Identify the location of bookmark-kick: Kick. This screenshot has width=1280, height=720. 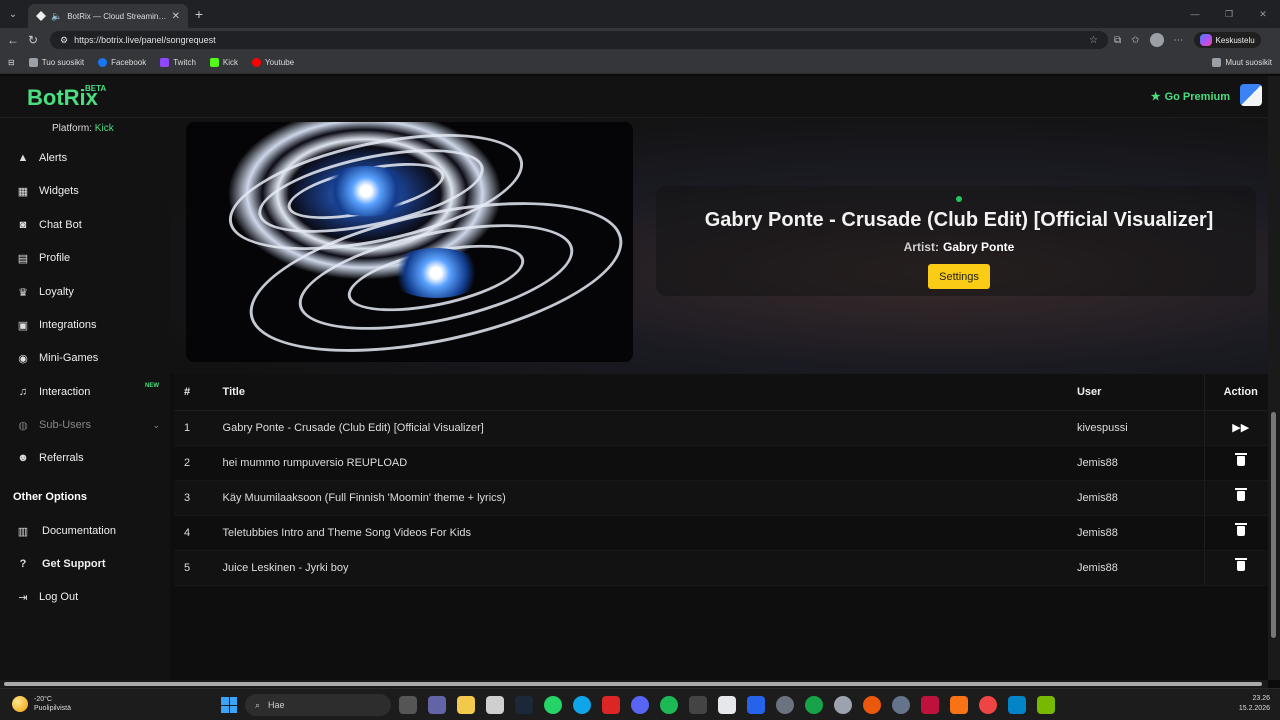
(223, 62).